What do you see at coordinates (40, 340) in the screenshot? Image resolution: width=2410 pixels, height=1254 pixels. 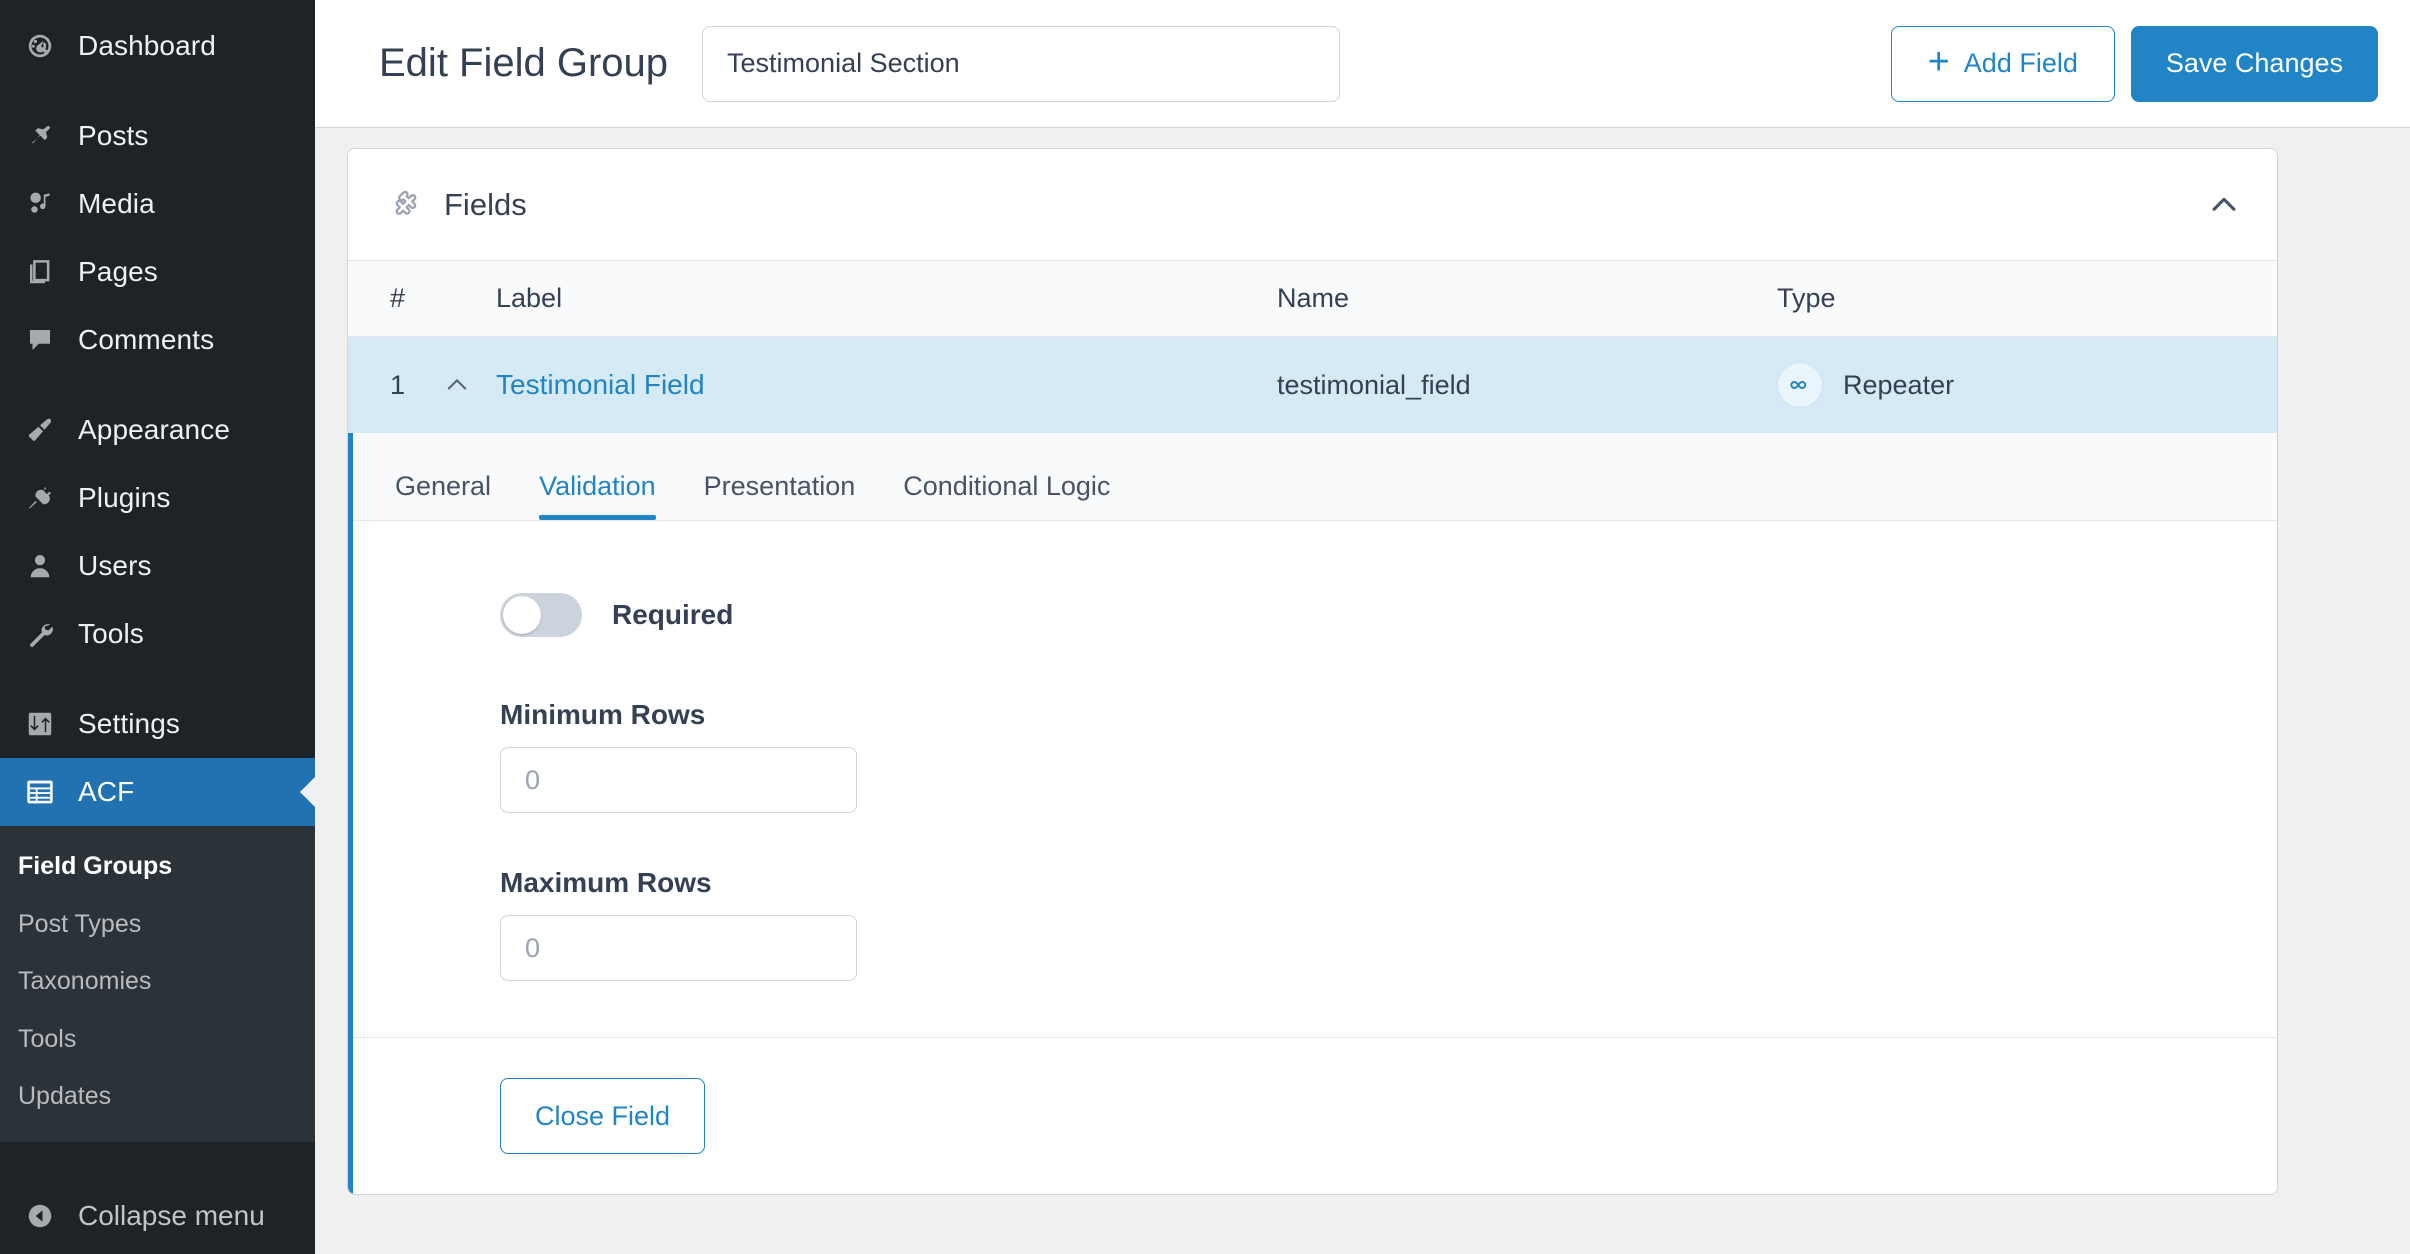 I see `comment-icon` at bounding box center [40, 340].